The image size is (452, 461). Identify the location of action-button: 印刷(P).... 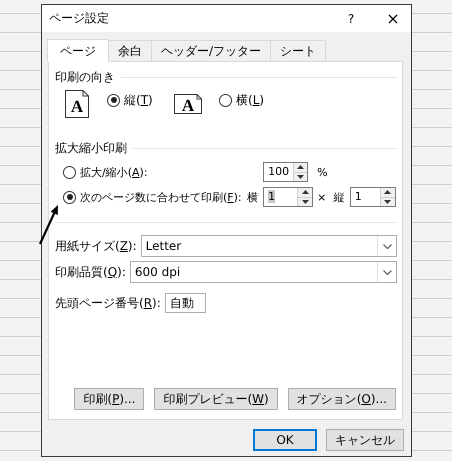
(109, 399).